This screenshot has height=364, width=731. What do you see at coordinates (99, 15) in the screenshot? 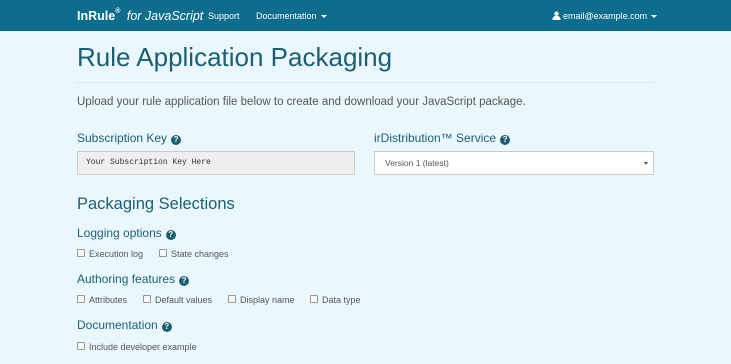
I see `brand-name: InRule®` at bounding box center [99, 15].